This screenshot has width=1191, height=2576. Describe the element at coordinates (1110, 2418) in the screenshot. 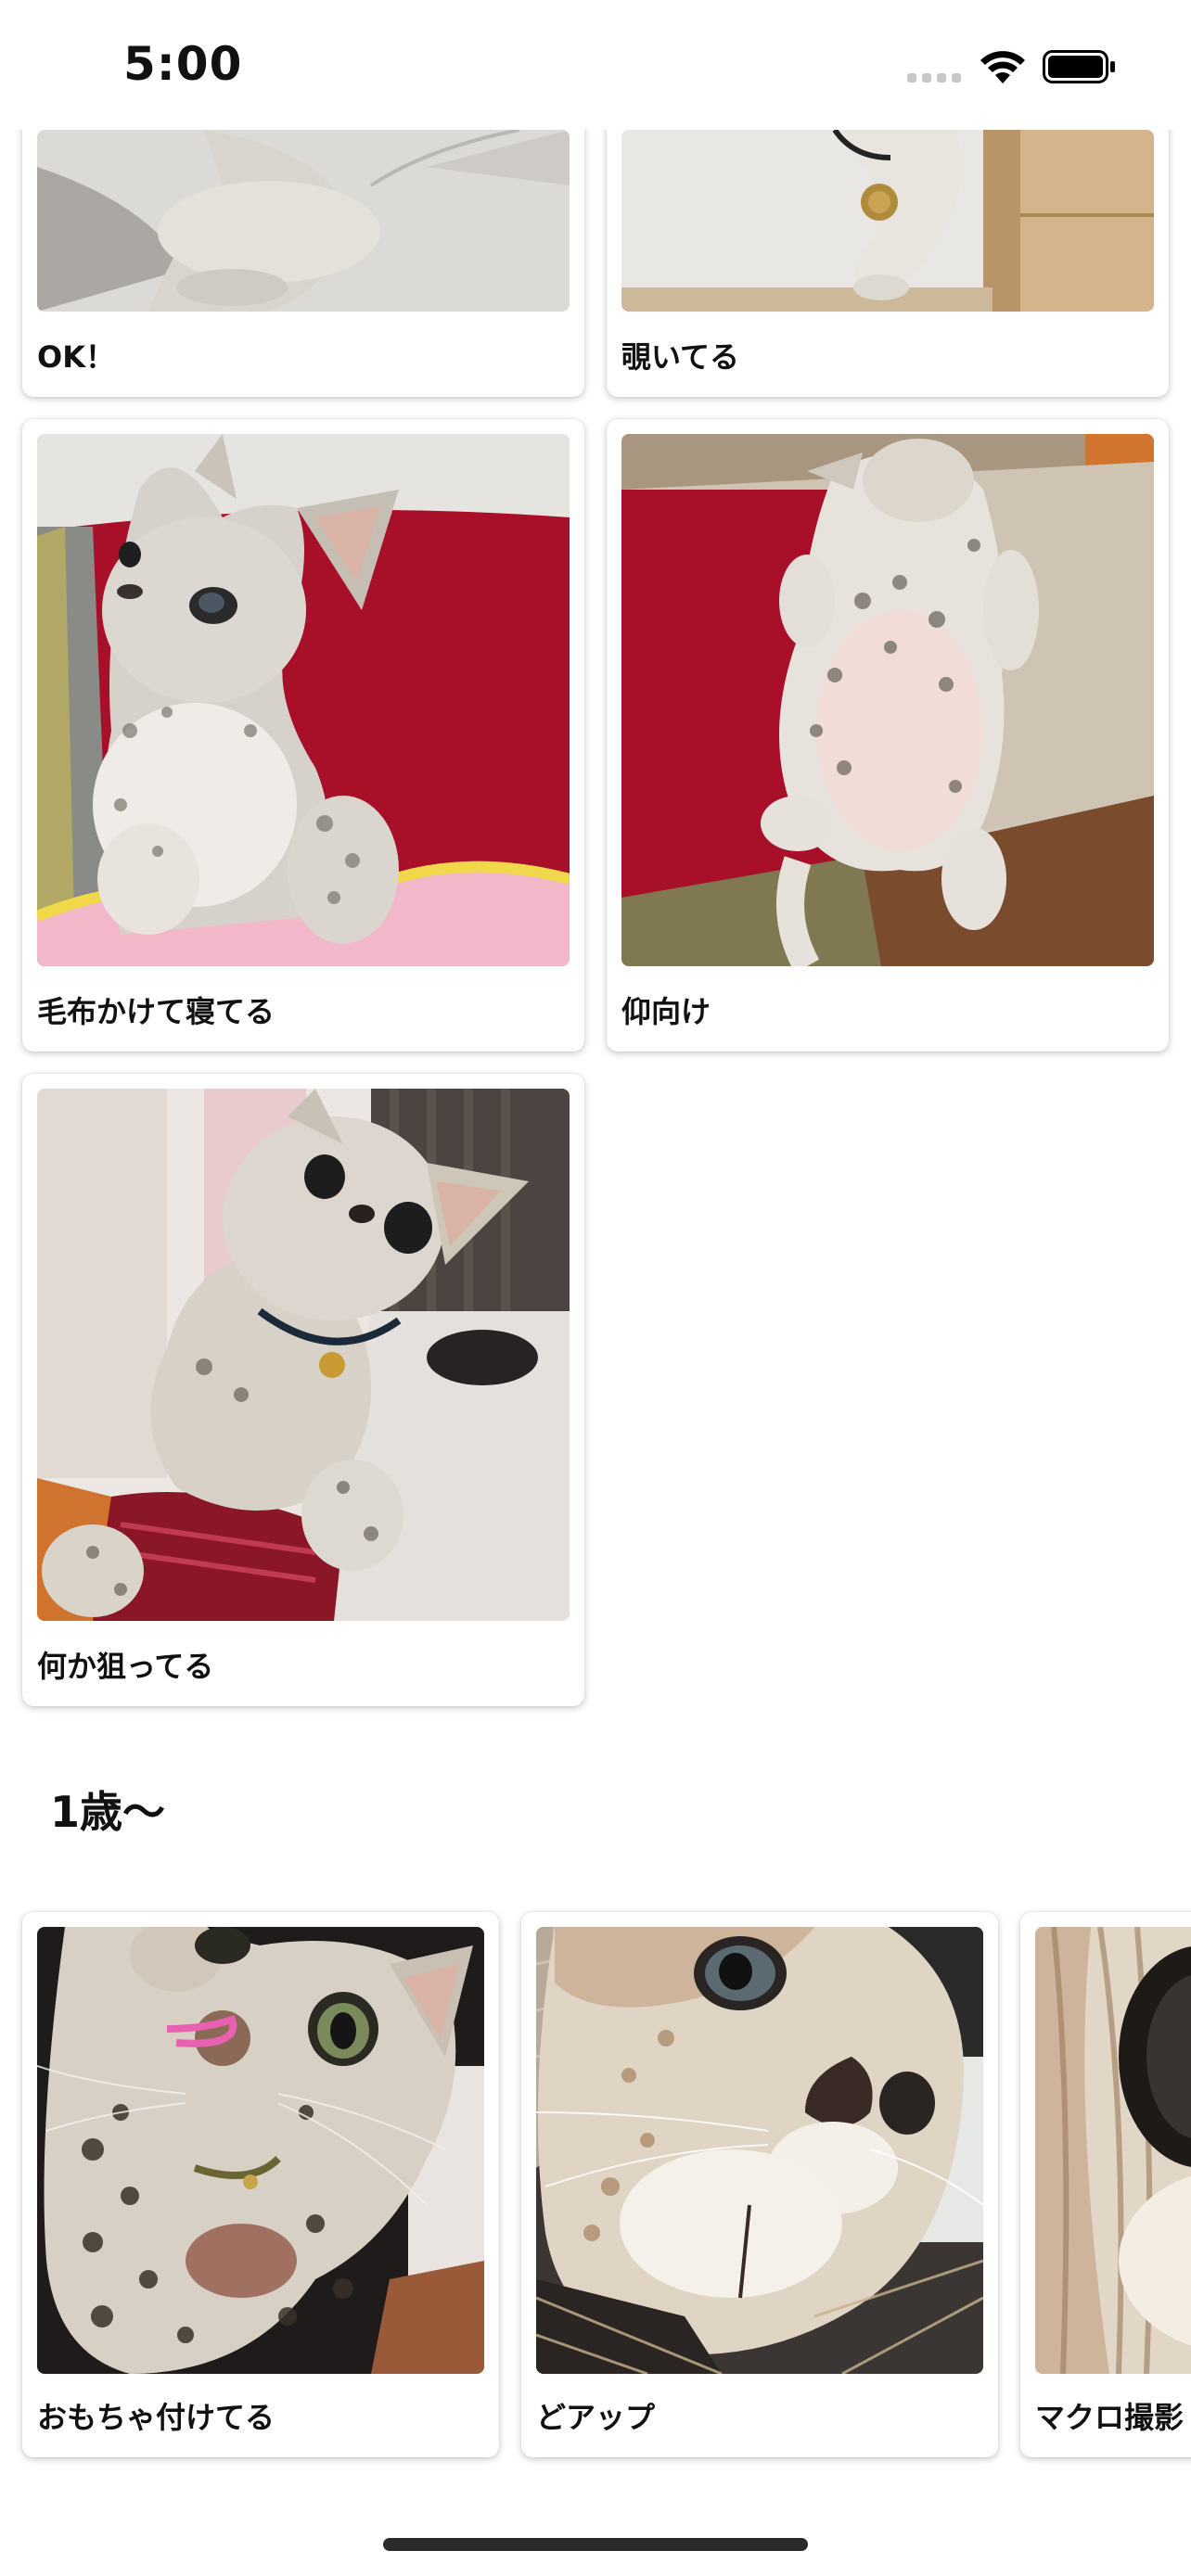

I see `card-caption: マクロ撮影` at that location.